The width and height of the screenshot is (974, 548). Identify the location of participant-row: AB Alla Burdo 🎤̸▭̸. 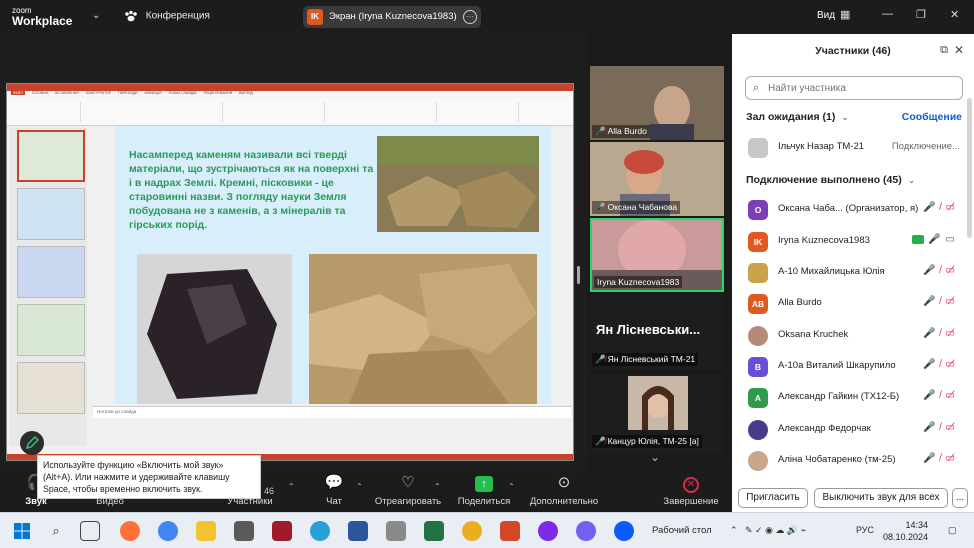
(853, 303).